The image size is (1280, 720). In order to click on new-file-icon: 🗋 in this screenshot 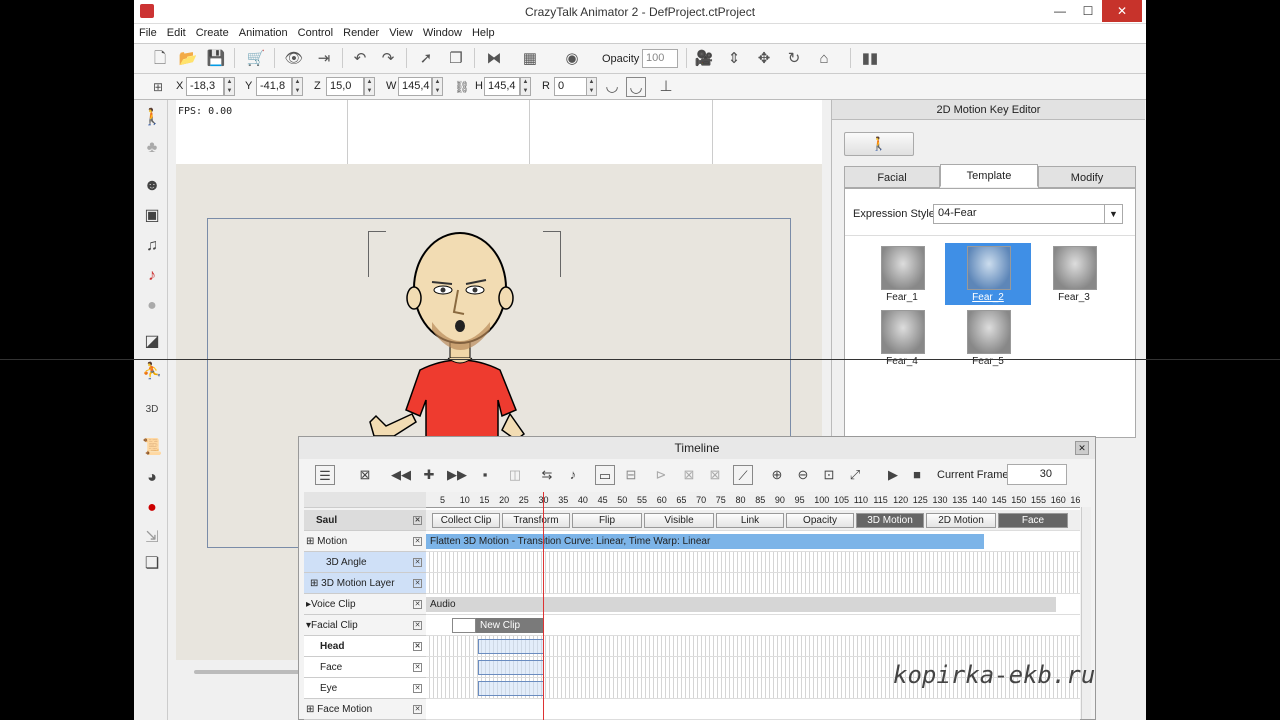, I will do `click(160, 59)`.